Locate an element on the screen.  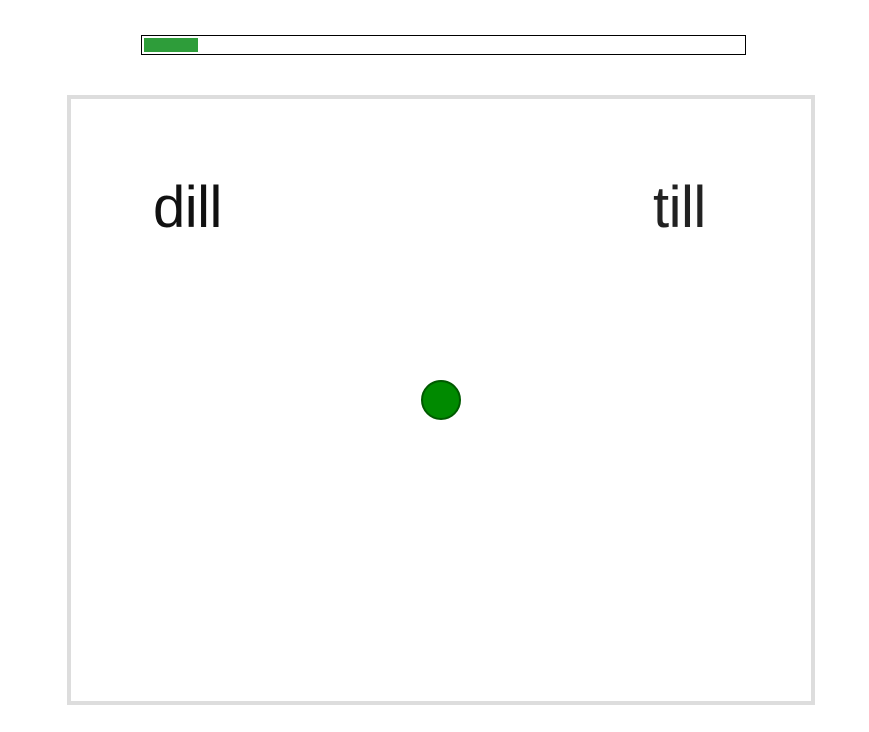
progress-bar is located at coordinates (443, 45).